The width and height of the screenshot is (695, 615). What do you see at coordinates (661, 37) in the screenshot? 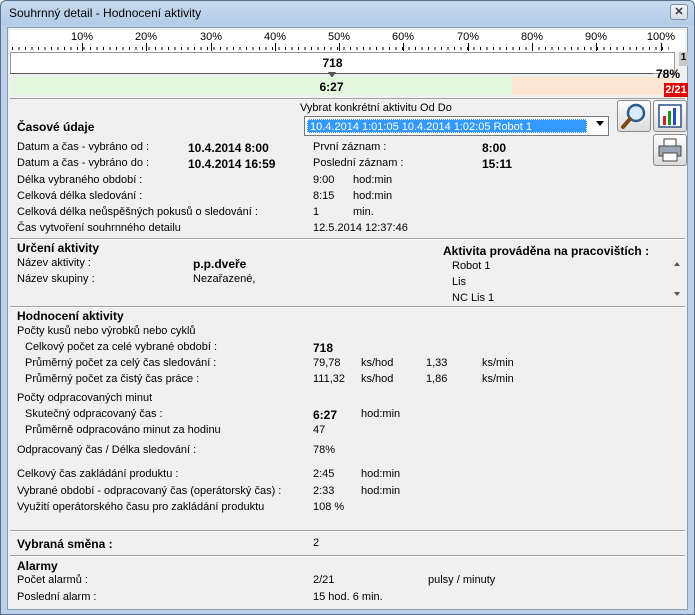
I see `ruler-tick-label: 100%` at bounding box center [661, 37].